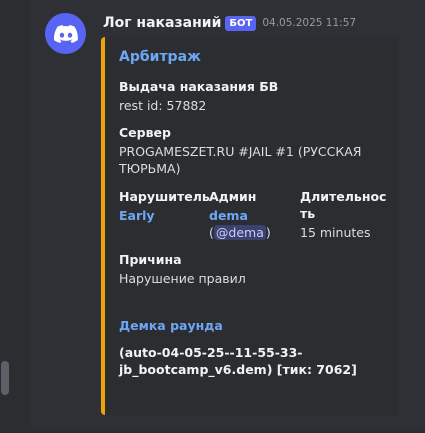 Image resolution: width=425 pixels, height=433 pixels. I want to click on admin-mention: @dema, so click(239, 232).